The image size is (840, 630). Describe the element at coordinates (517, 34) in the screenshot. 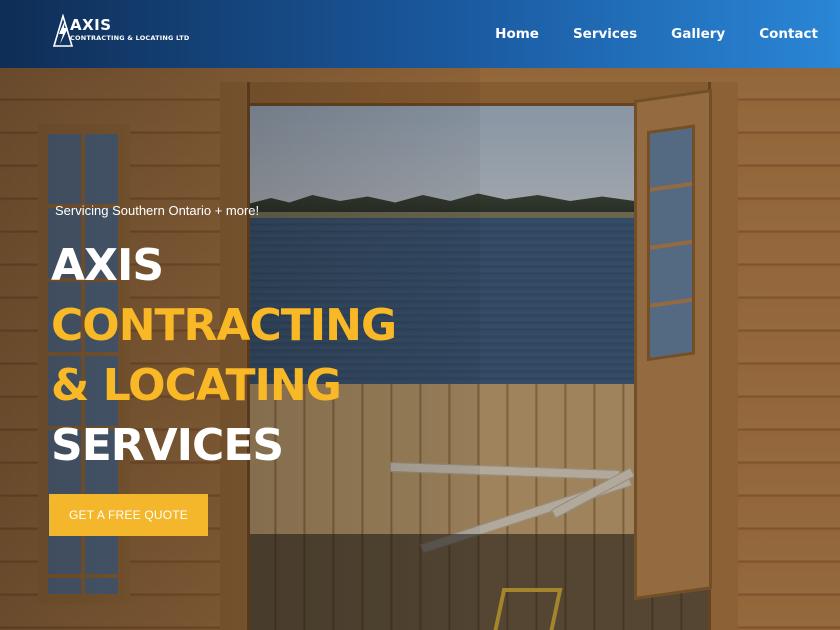

I see `nav-home: Home` at that location.